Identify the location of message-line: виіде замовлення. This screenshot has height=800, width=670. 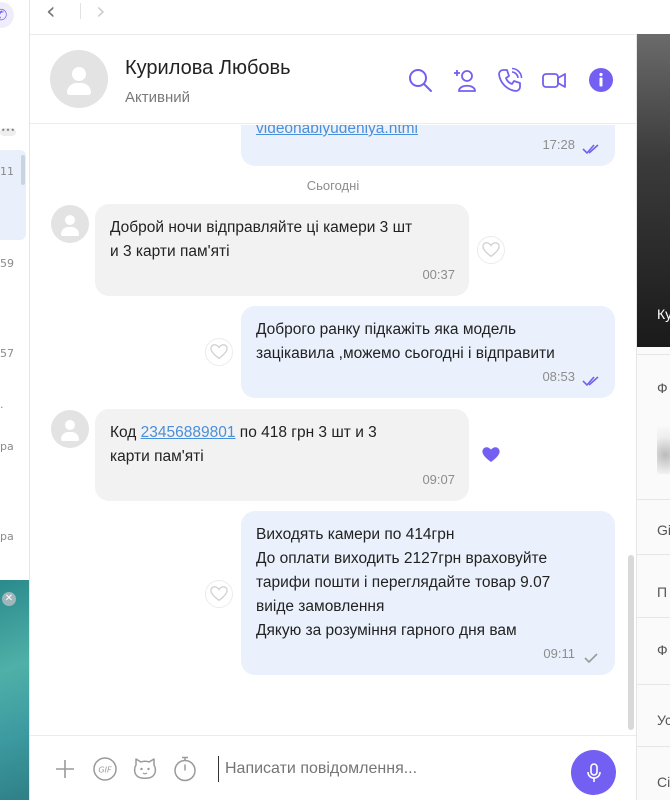
(320, 606).